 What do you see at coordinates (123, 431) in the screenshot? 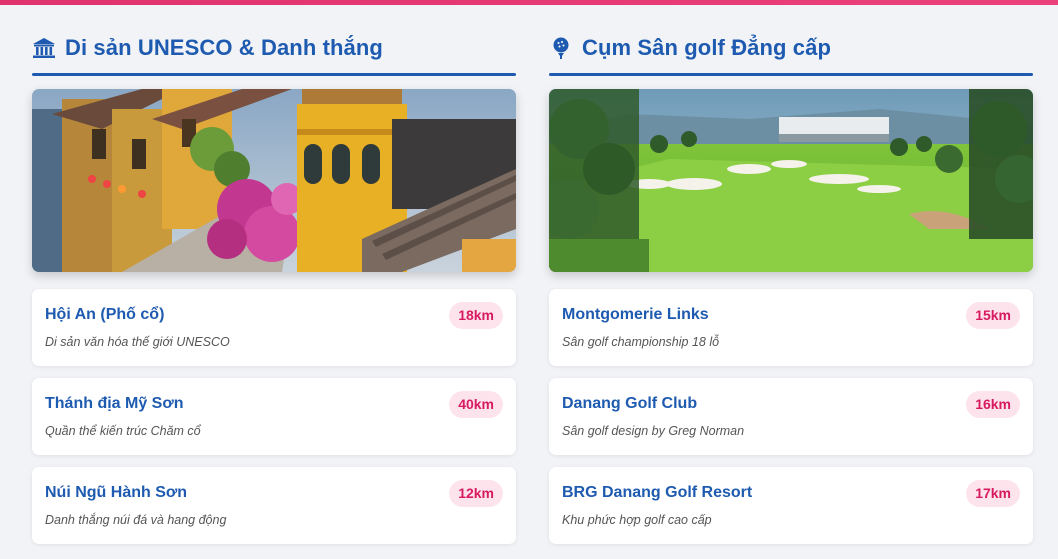
I see `item-description: Quần thể kiến trúc Chăm cổ` at bounding box center [123, 431].